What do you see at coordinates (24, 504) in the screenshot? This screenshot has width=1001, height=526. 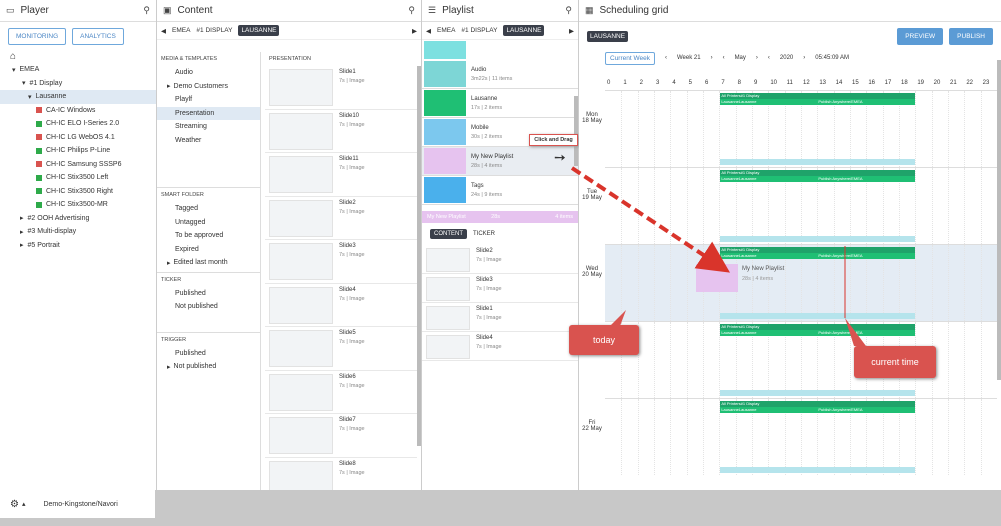 I see `caret-up-icon: ▴` at bounding box center [24, 504].